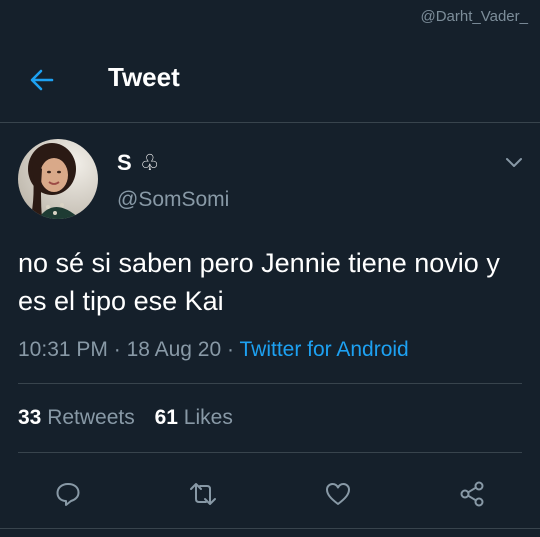 This screenshot has width=540, height=537. I want to click on reply-icon, so click(68, 494).